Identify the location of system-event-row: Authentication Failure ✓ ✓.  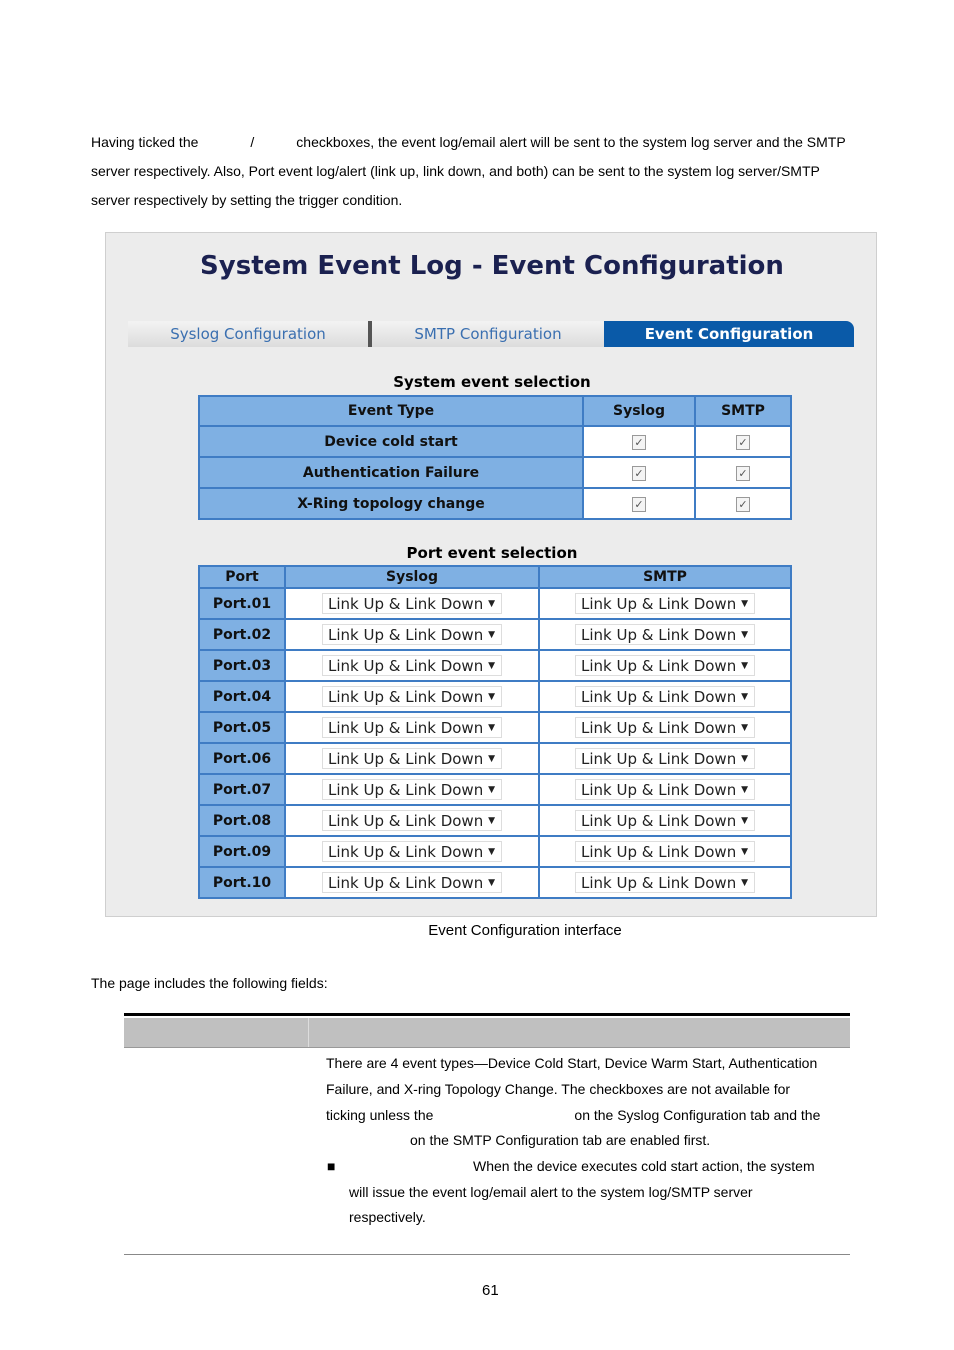
(495, 472).